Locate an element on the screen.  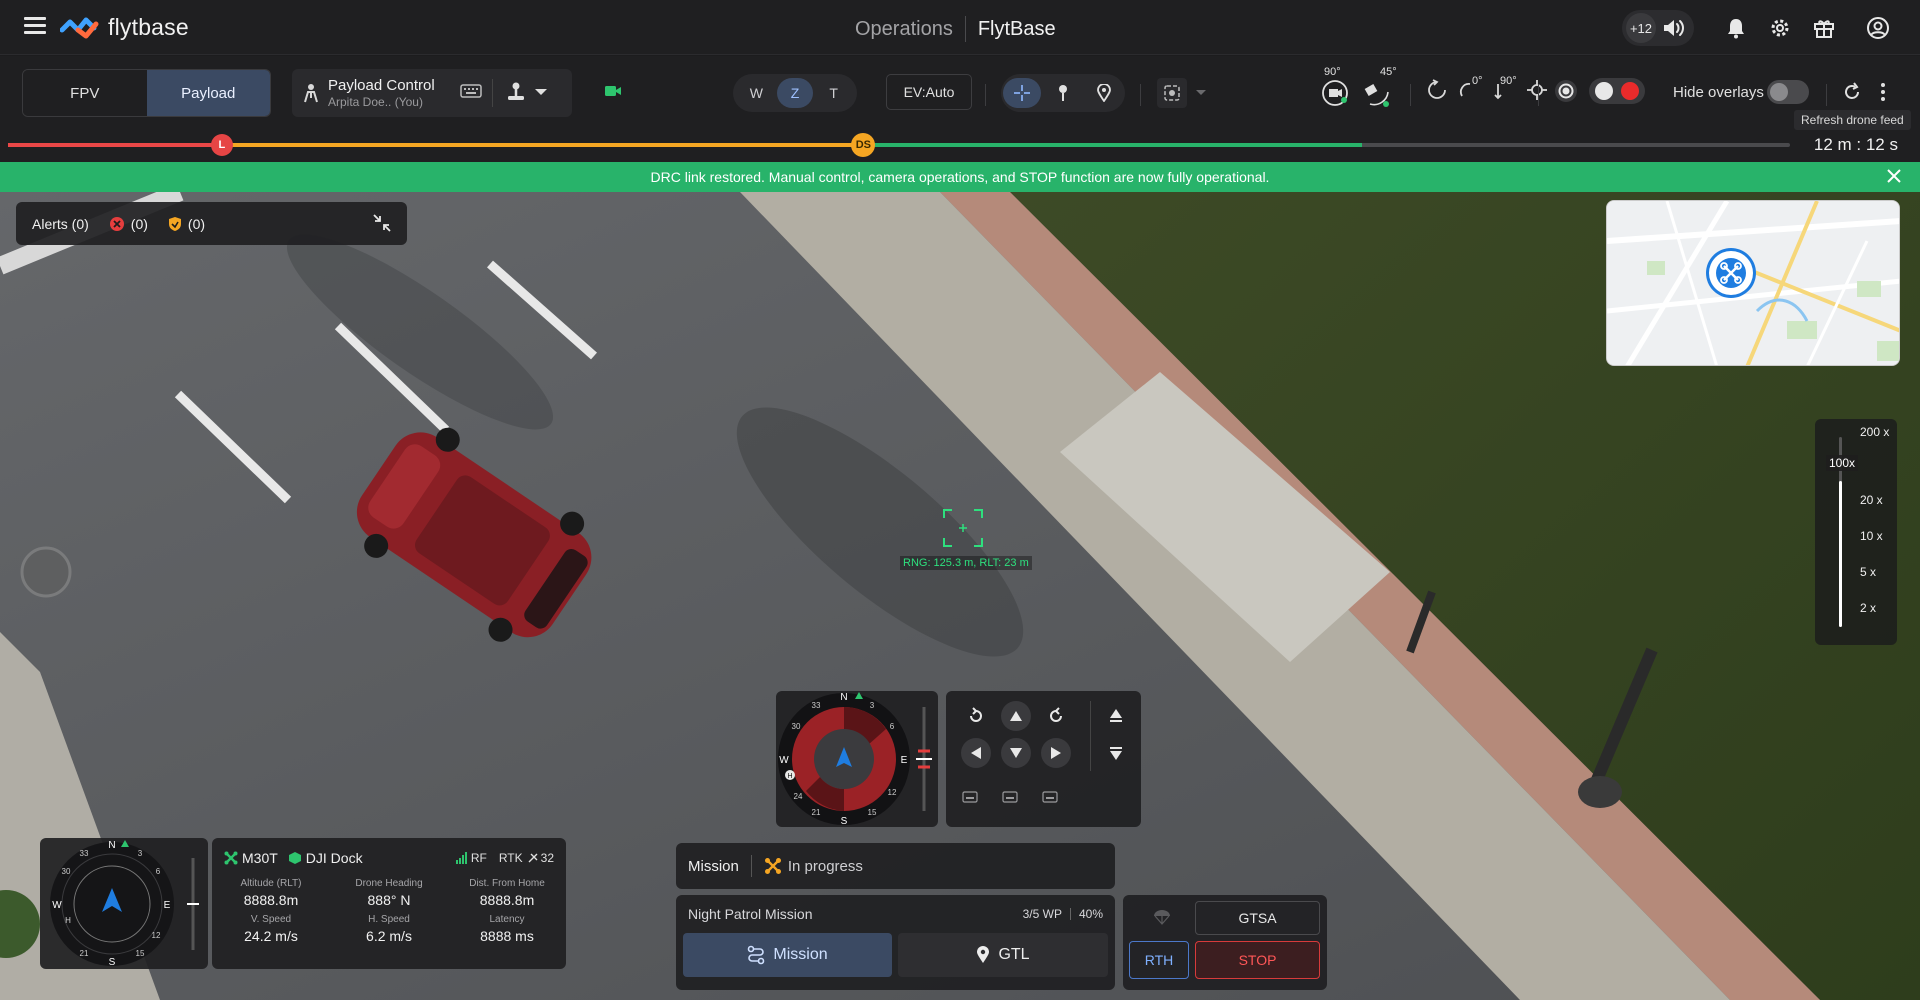
descend-icon is located at coordinates (1116, 753).